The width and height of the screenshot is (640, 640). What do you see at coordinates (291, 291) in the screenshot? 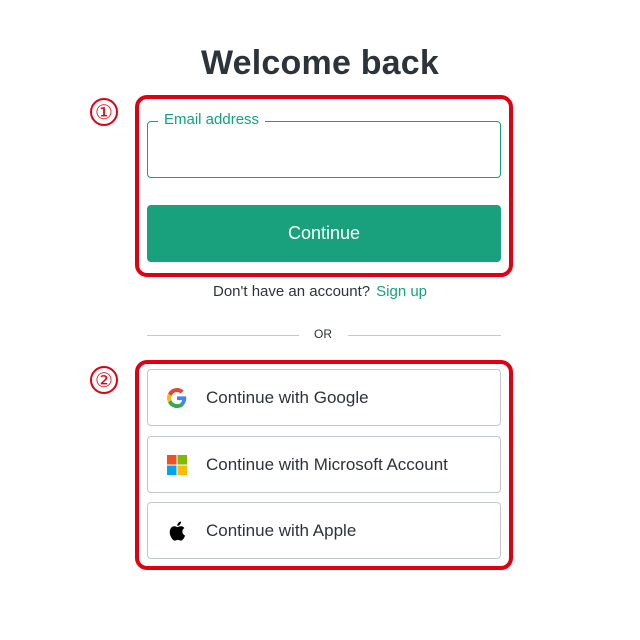
I see `signup-prompt: Don't have an account?` at bounding box center [291, 291].